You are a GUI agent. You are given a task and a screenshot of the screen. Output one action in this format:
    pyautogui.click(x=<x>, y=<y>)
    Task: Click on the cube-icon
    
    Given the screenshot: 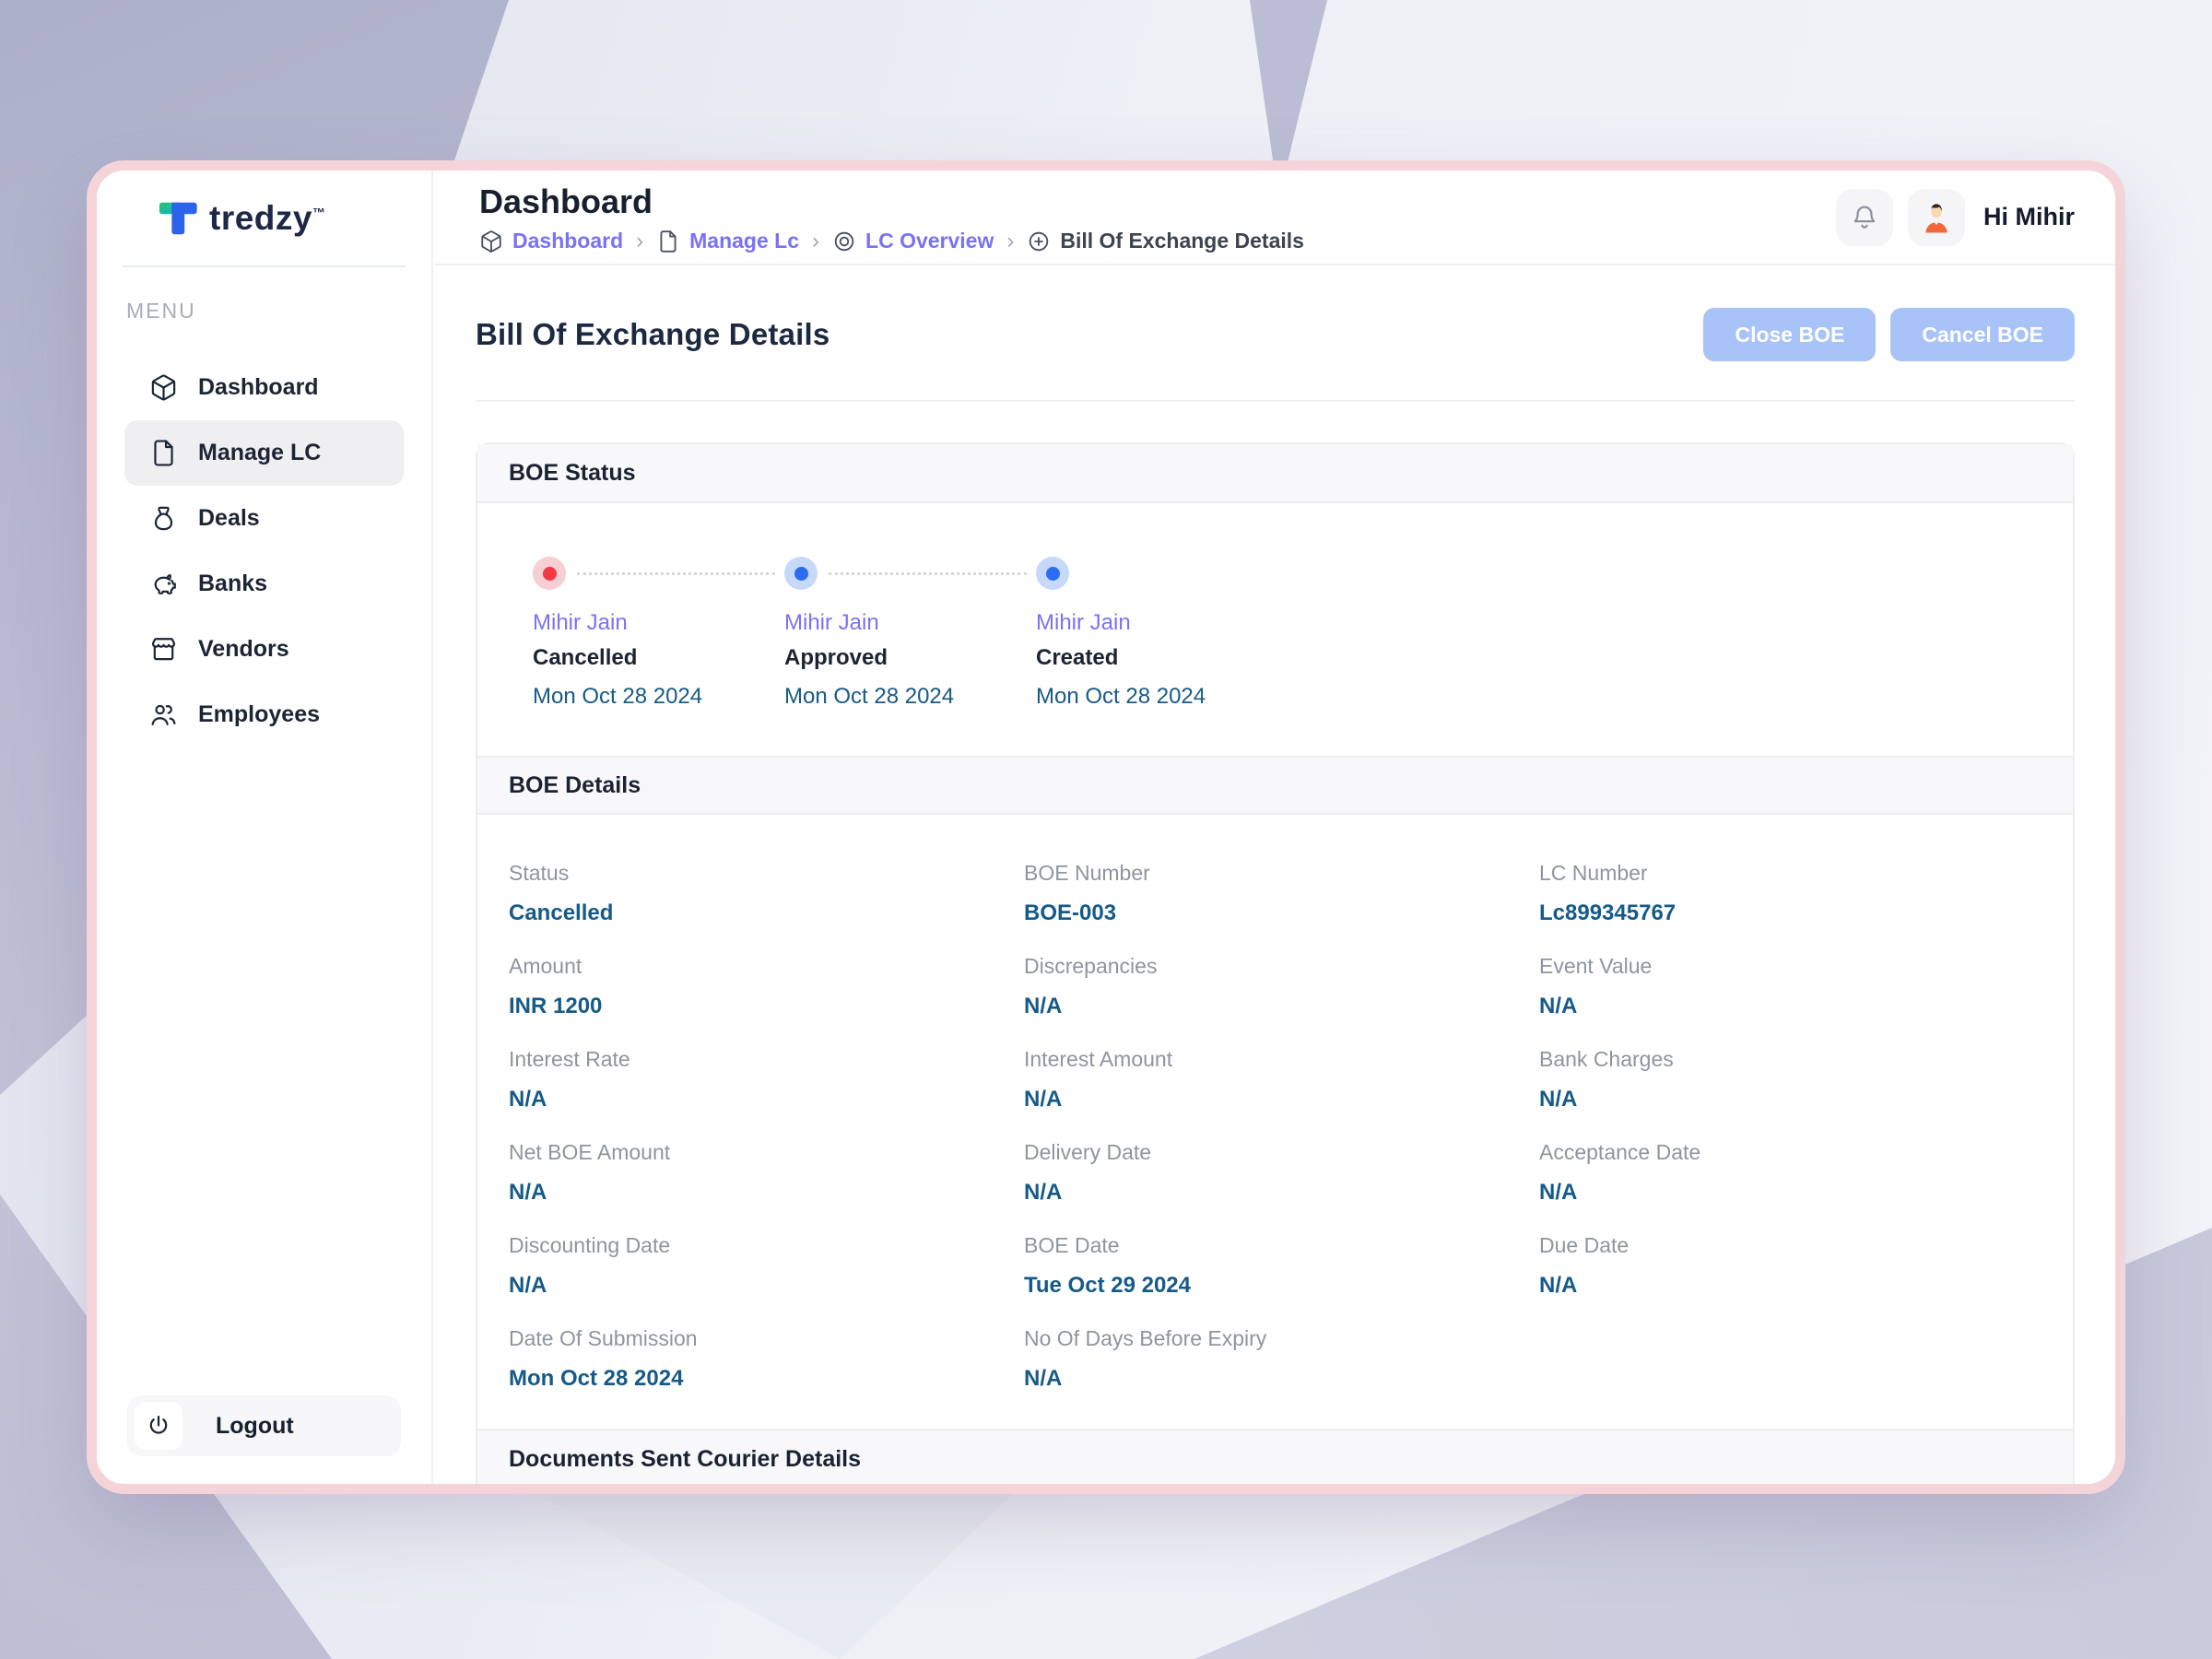 What is the action you would take?
    pyautogui.click(x=163, y=387)
    